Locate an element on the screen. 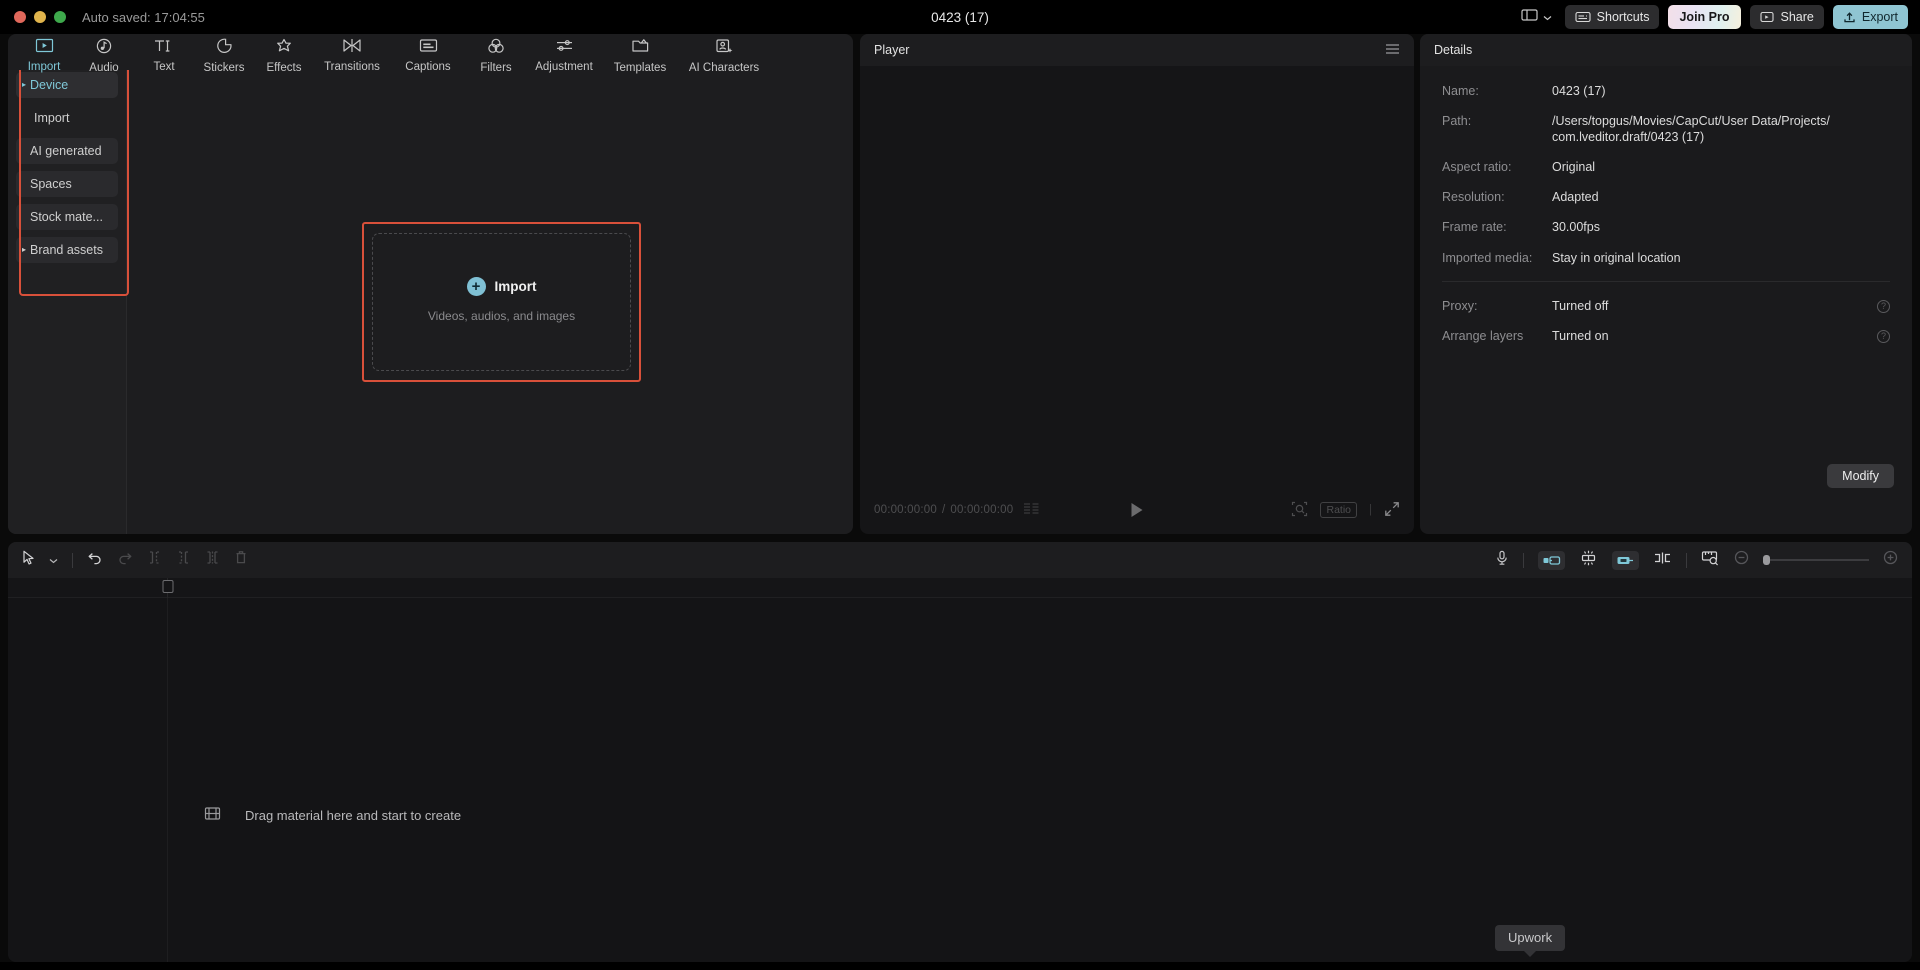  keyframe-right-icon is located at coordinates (1625, 560).